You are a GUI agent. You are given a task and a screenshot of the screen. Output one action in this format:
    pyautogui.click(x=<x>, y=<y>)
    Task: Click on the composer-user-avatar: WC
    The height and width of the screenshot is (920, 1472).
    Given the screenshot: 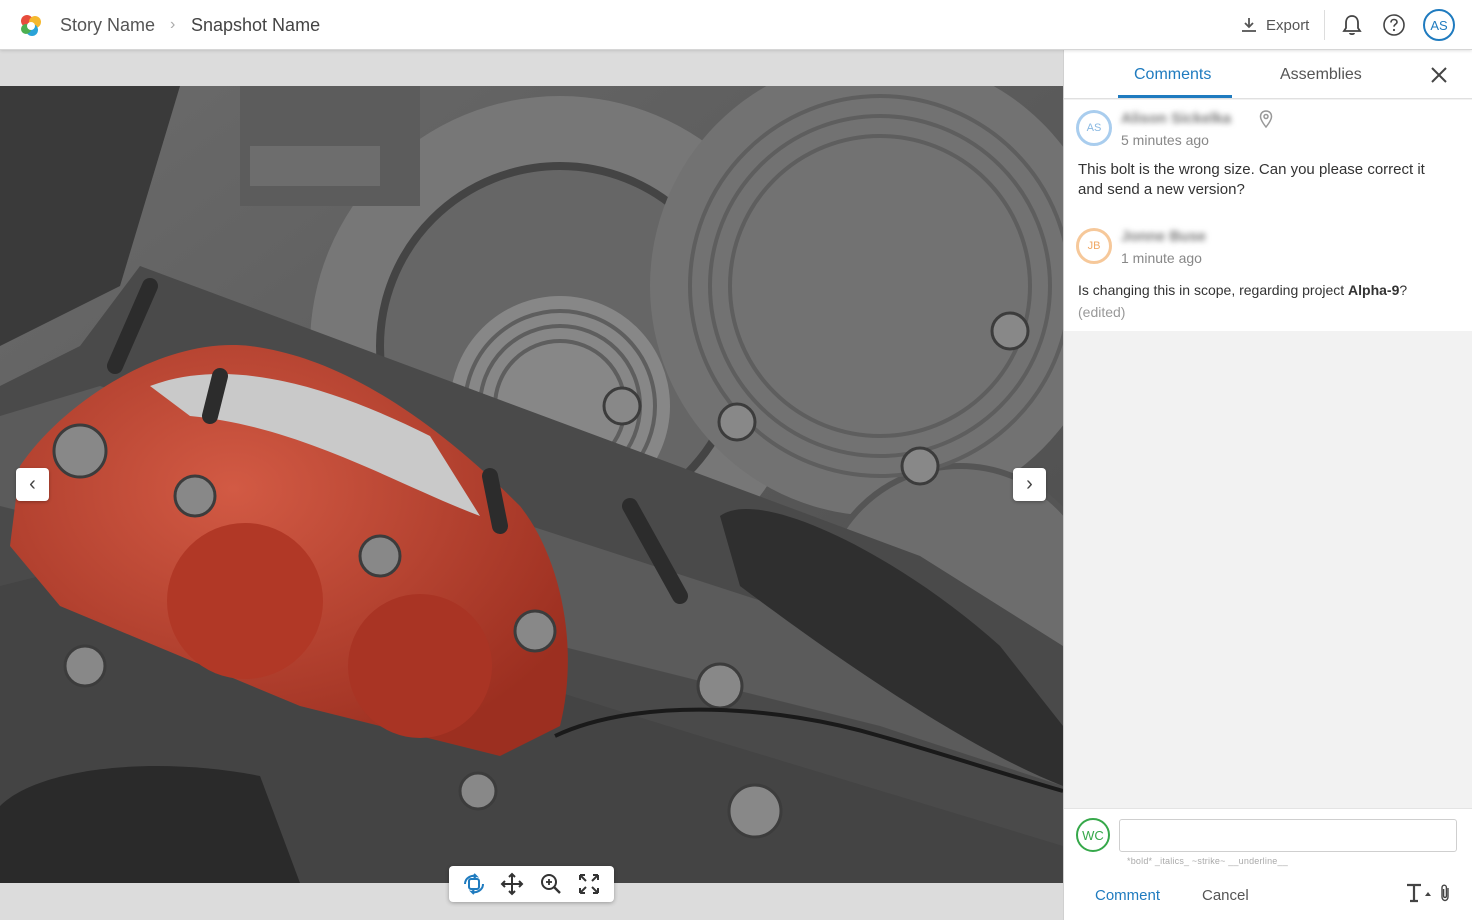 What is the action you would take?
    pyautogui.click(x=1093, y=835)
    